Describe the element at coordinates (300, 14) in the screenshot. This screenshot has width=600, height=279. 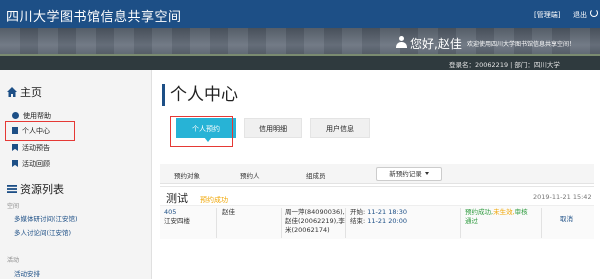
I see `top-bar: 四川大学图书馆信息共享空间 [管理端] 退出` at that location.